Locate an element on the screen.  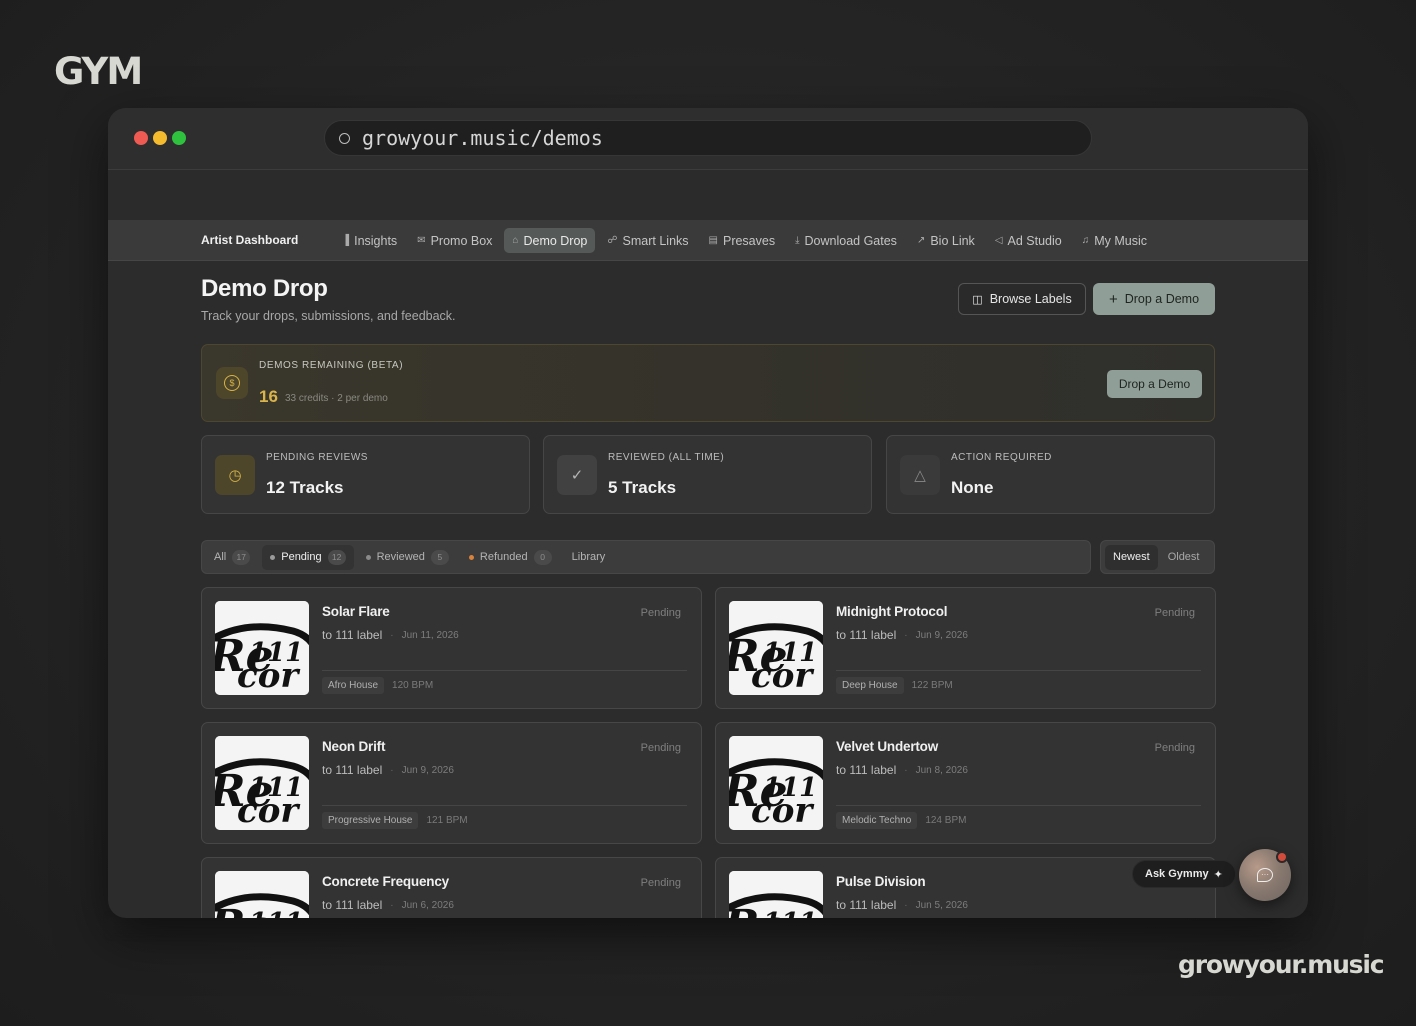
track-date: Jun 6, 2026 is located at coordinates (427, 905).